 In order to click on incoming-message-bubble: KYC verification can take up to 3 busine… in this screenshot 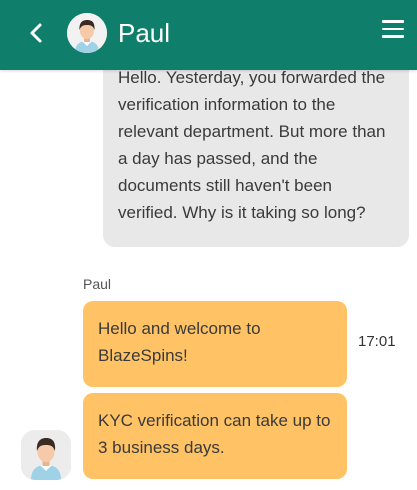, I will do `click(215, 436)`.